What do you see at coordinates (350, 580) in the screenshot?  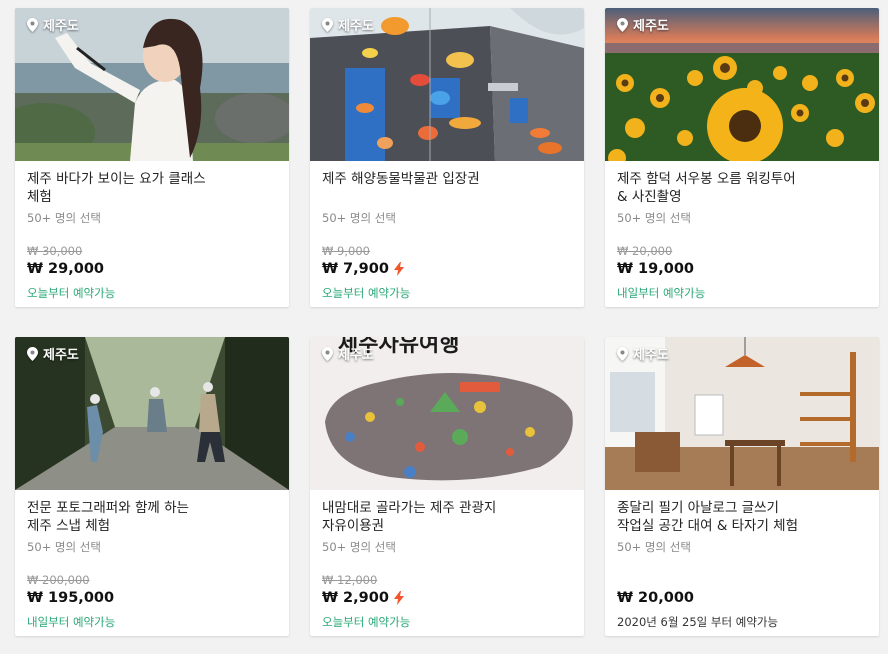 I see `original-price: ₩ 12,000` at bounding box center [350, 580].